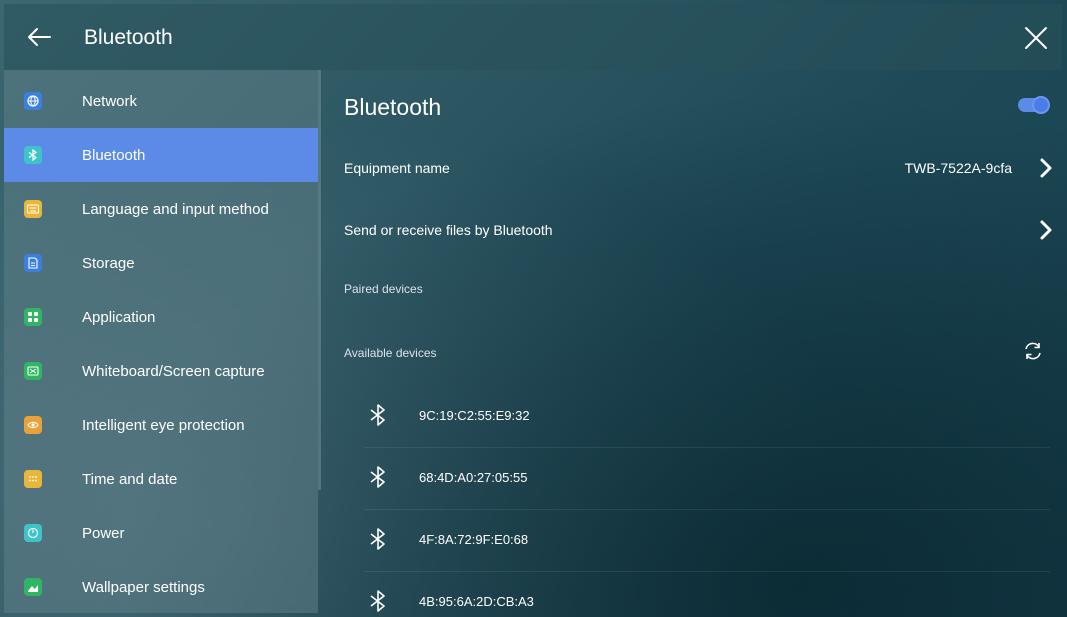 The image size is (1067, 617). What do you see at coordinates (33, 263) in the screenshot?
I see `storage-icon` at bounding box center [33, 263].